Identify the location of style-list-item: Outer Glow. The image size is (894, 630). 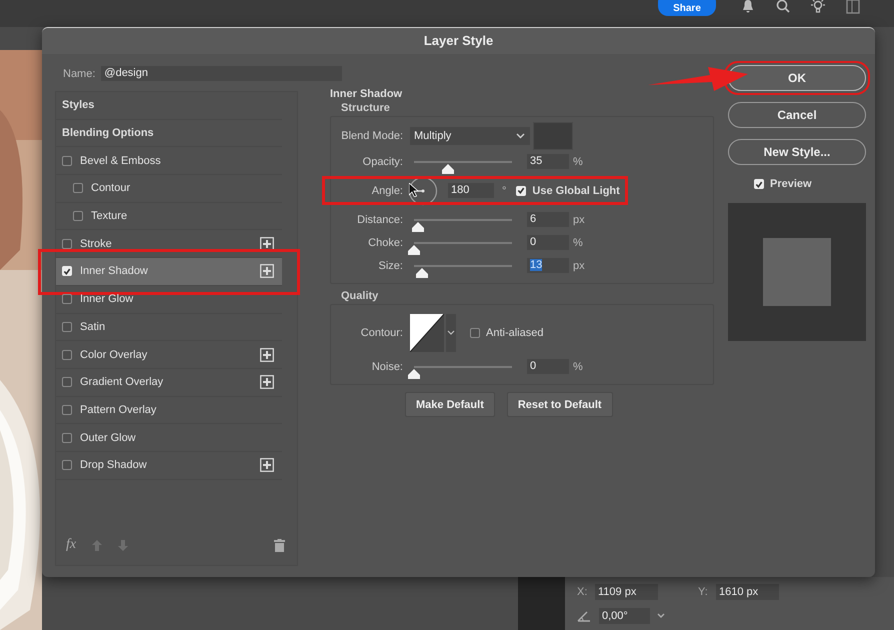
(169, 438).